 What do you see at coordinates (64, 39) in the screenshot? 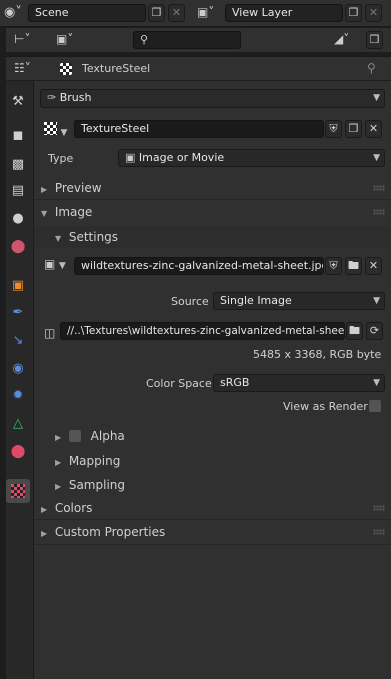
I see `filter-image-icon: ▣˅` at bounding box center [64, 39].